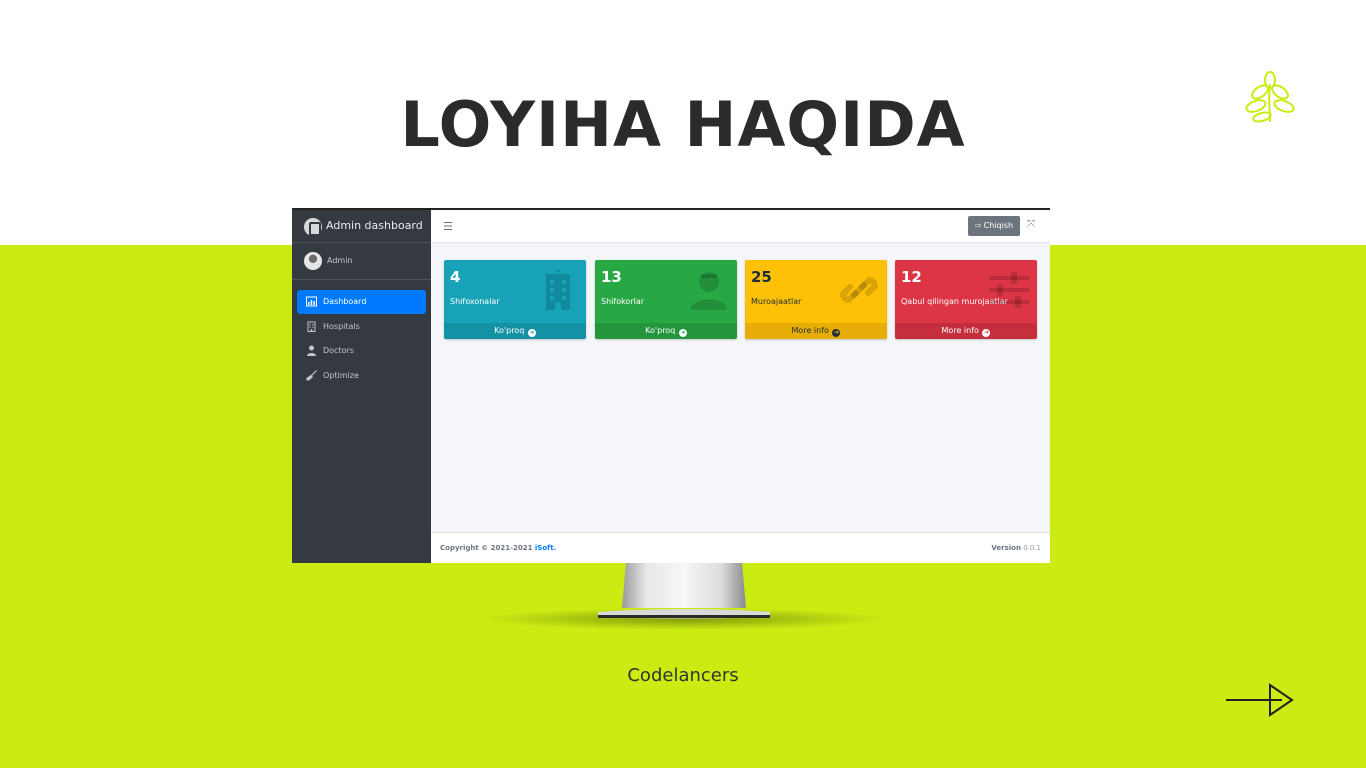 The width and height of the screenshot is (1366, 768). I want to click on logout-button: ⇨ Chiqish, so click(994, 226).